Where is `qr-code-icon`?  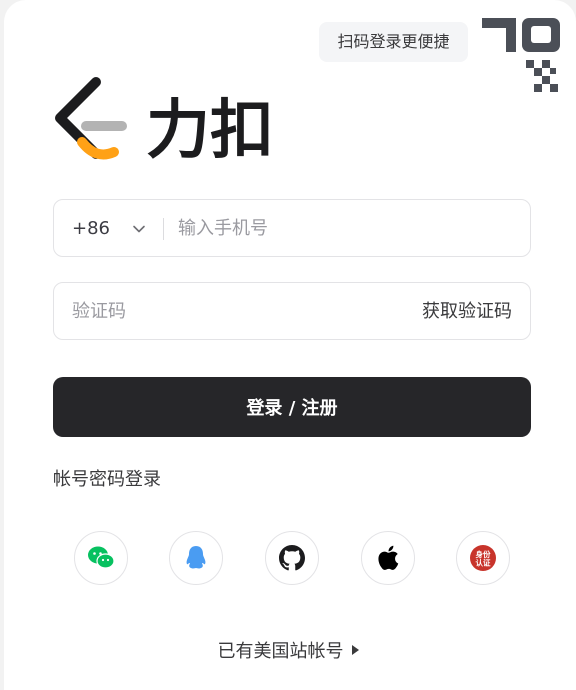 qr-code-icon is located at coordinates (521, 57).